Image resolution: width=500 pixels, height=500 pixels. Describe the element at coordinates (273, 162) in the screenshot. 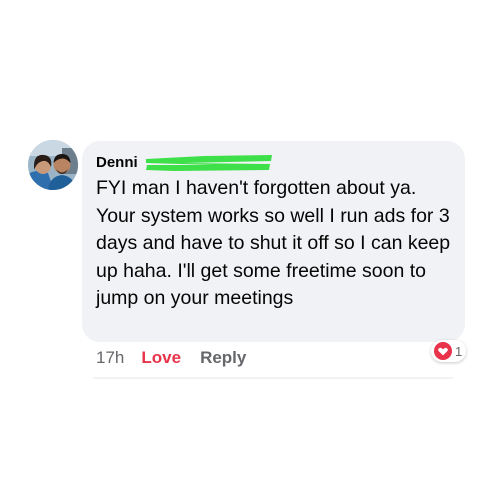

I see `comment-header: Denni` at that location.